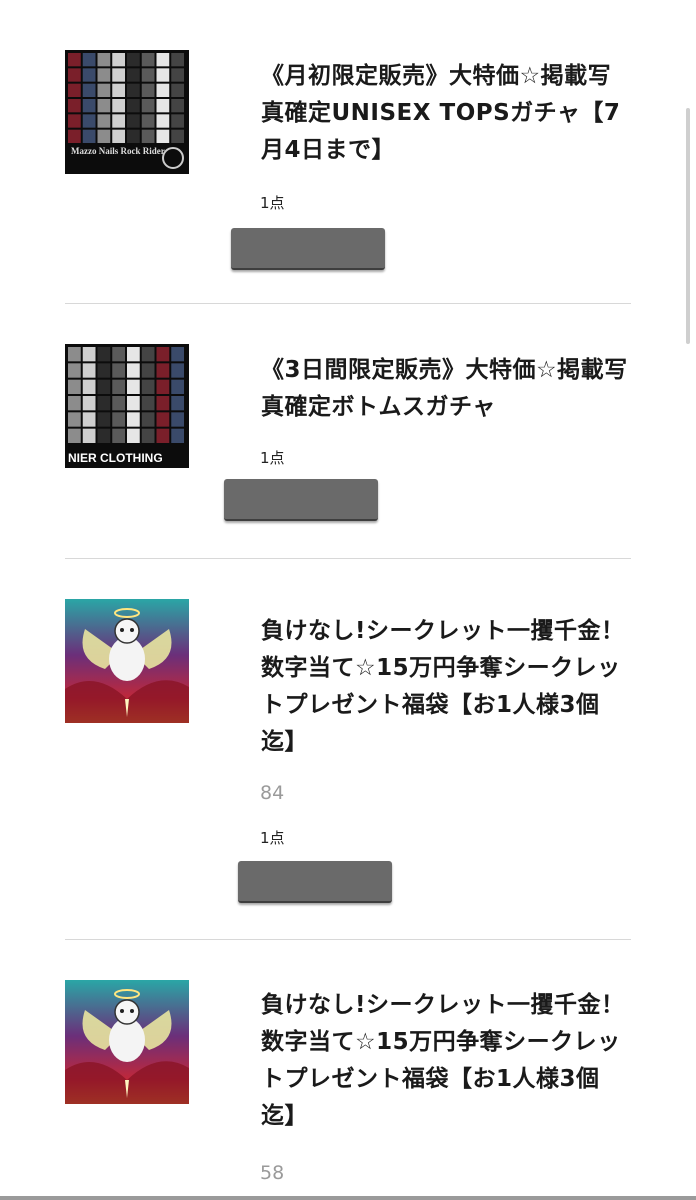 The image size is (696, 1200). I want to click on like-count: 58, so click(272, 1173).